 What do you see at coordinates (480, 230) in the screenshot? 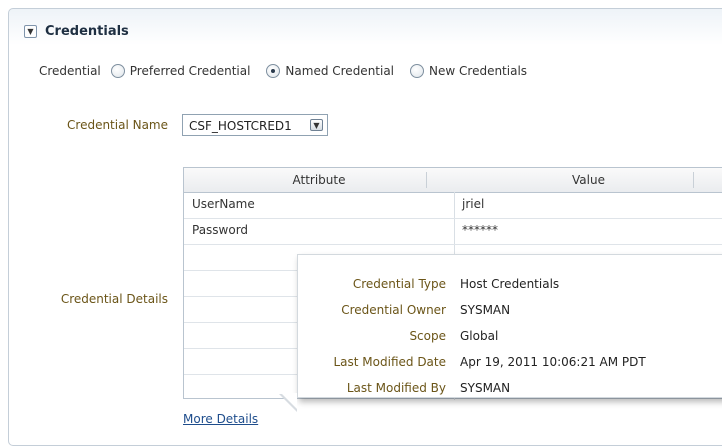
I see `cell-value: ******` at bounding box center [480, 230].